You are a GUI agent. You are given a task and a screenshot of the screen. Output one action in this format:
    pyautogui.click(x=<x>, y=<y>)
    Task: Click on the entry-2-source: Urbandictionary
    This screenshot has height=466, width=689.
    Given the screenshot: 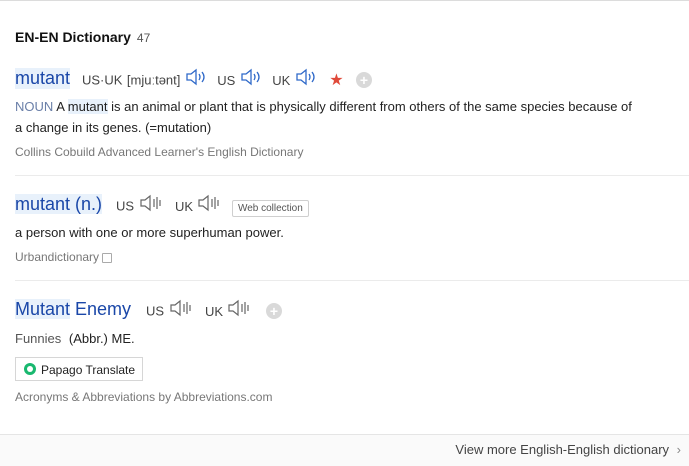 What is the action you would take?
    pyautogui.click(x=64, y=257)
    